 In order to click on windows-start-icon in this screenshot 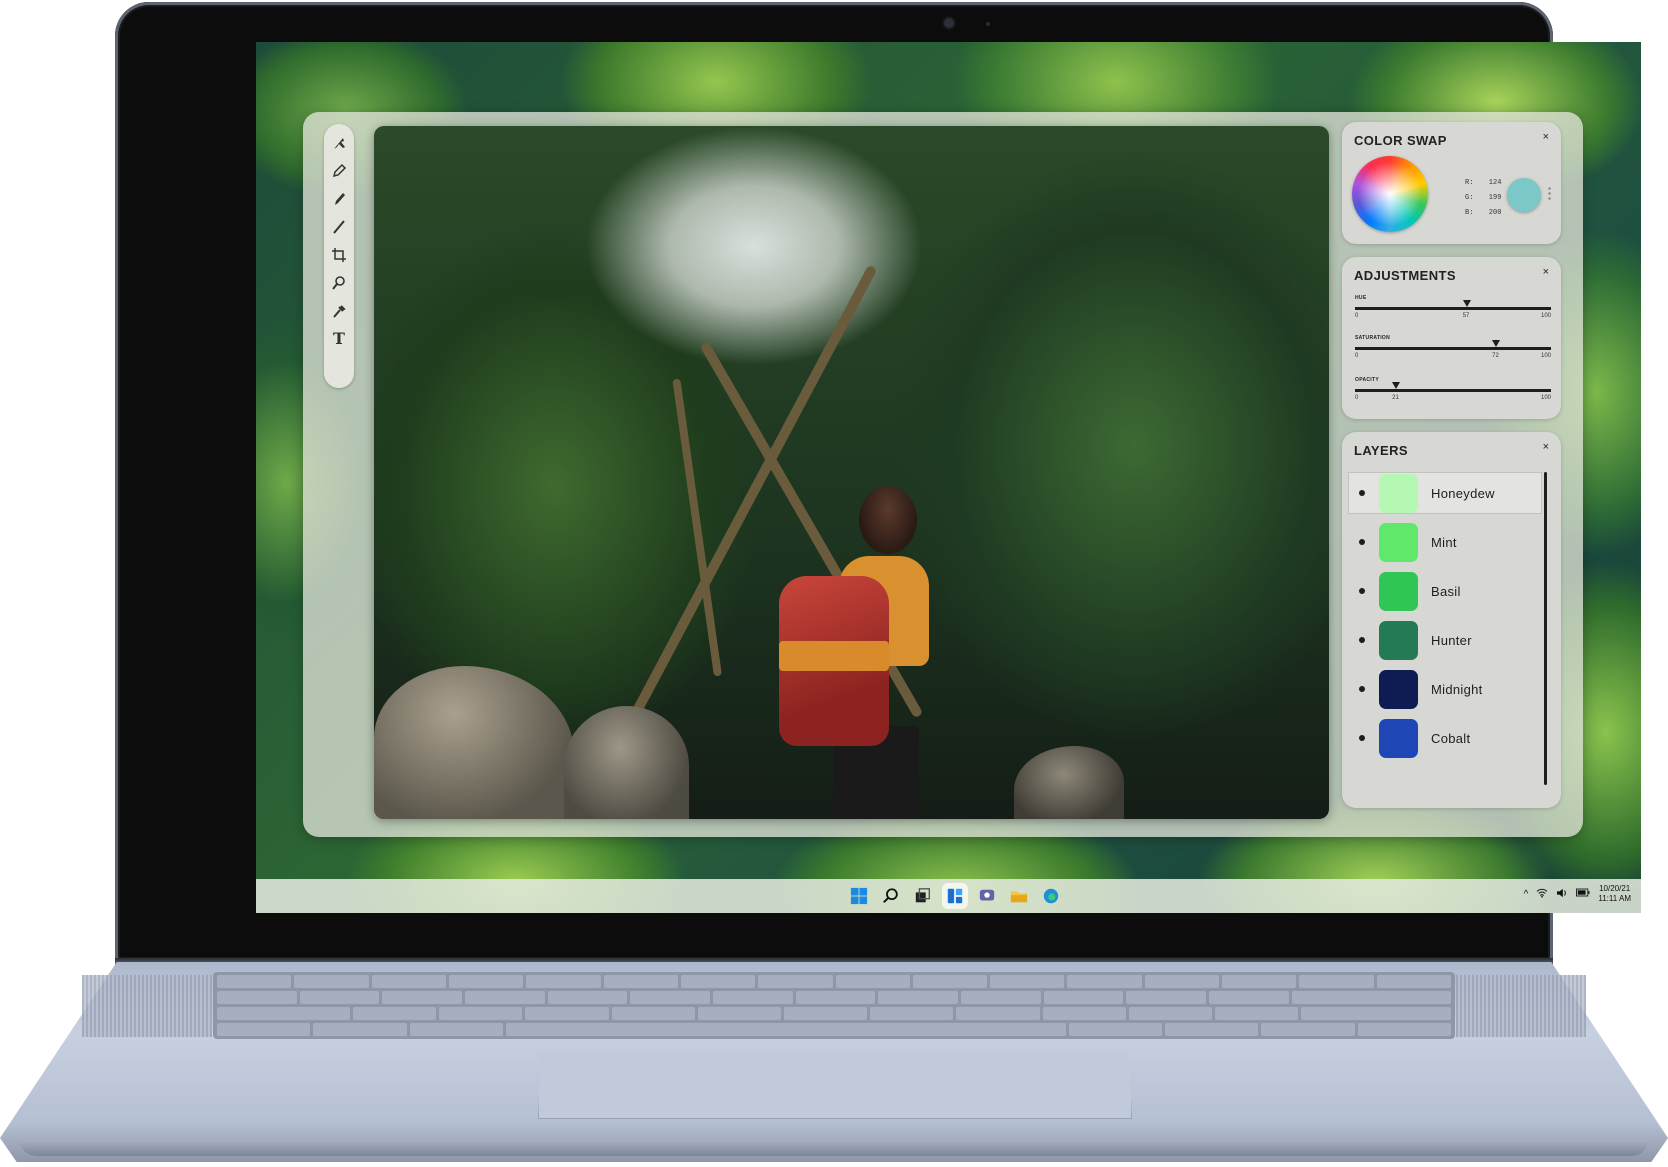, I will do `click(859, 896)`.